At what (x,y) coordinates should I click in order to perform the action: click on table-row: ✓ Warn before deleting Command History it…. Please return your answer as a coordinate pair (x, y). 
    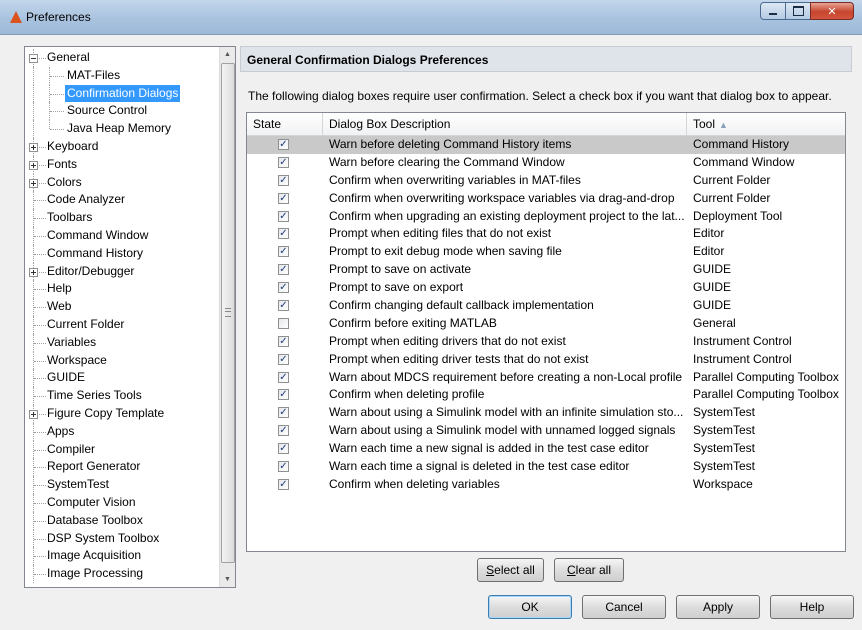
    Looking at the image, I should click on (546, 145).